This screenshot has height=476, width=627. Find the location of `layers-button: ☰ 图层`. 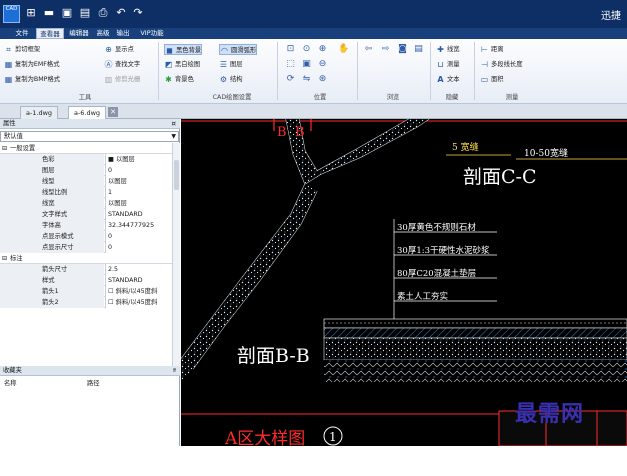

layers-button: ☰ 图层 is located at coordinates (231, 64).